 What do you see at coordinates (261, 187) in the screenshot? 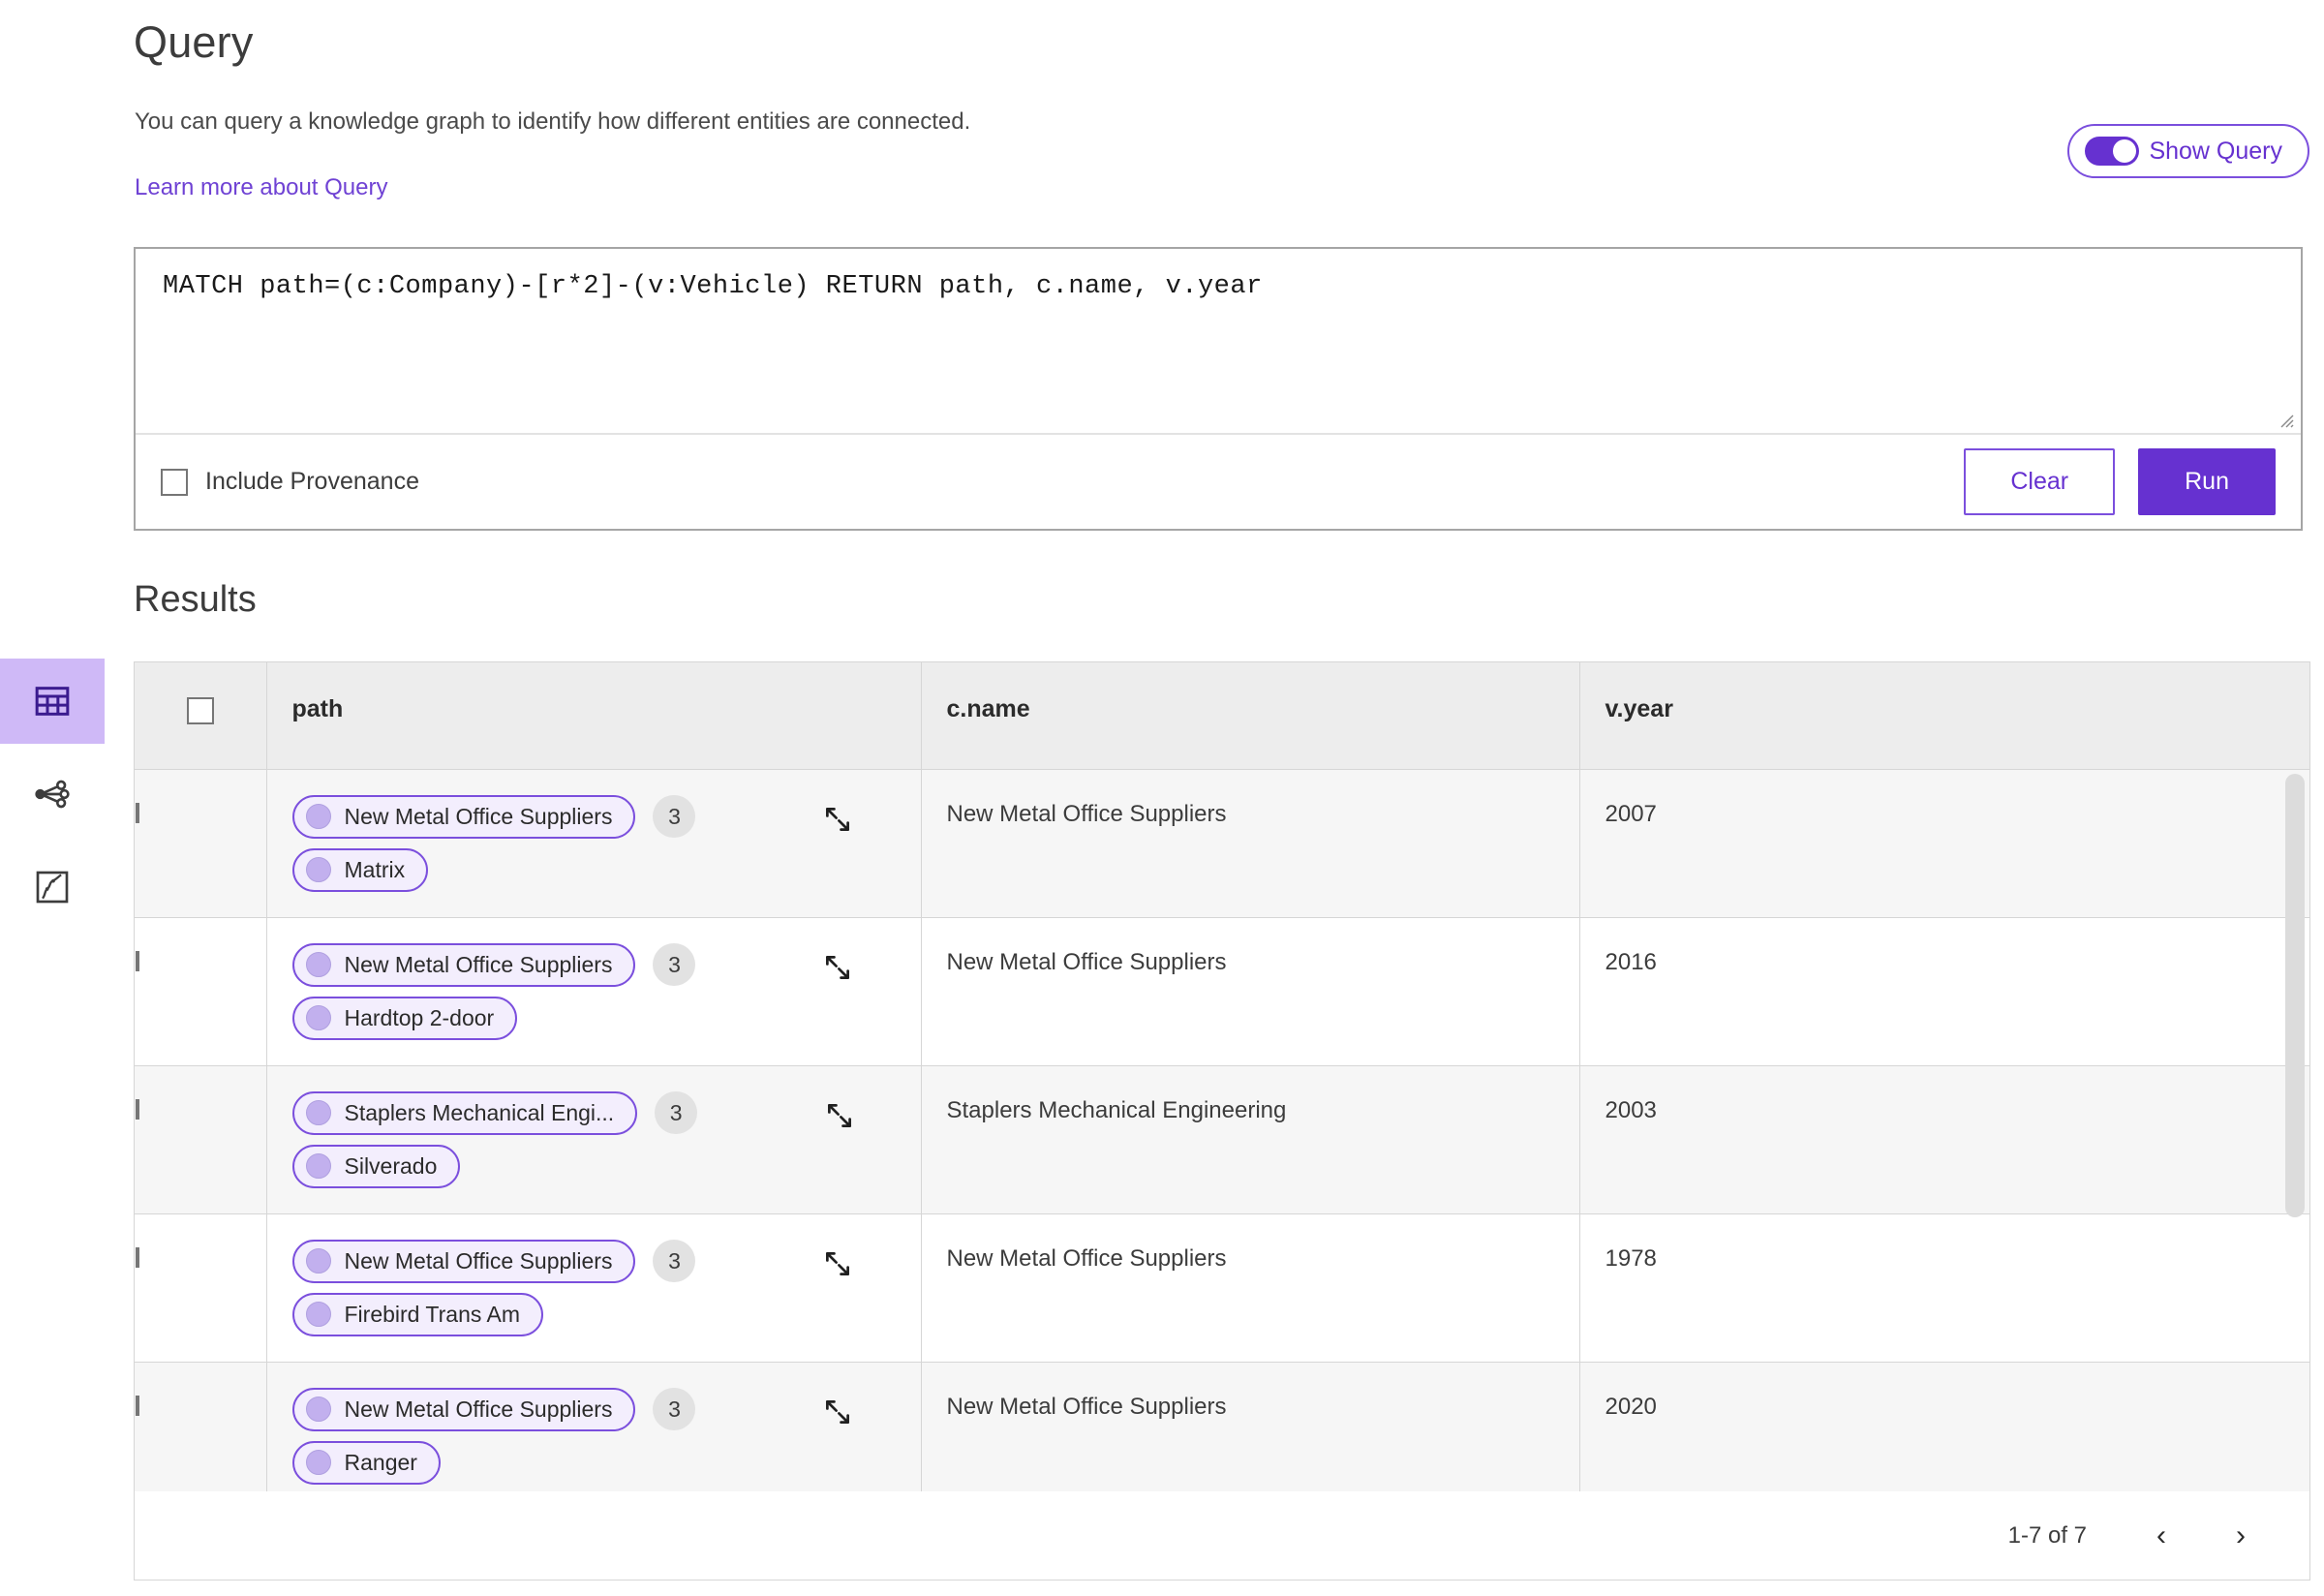
I see `learn-more-link: Learn more about Query` at bounding box center [261, 187].